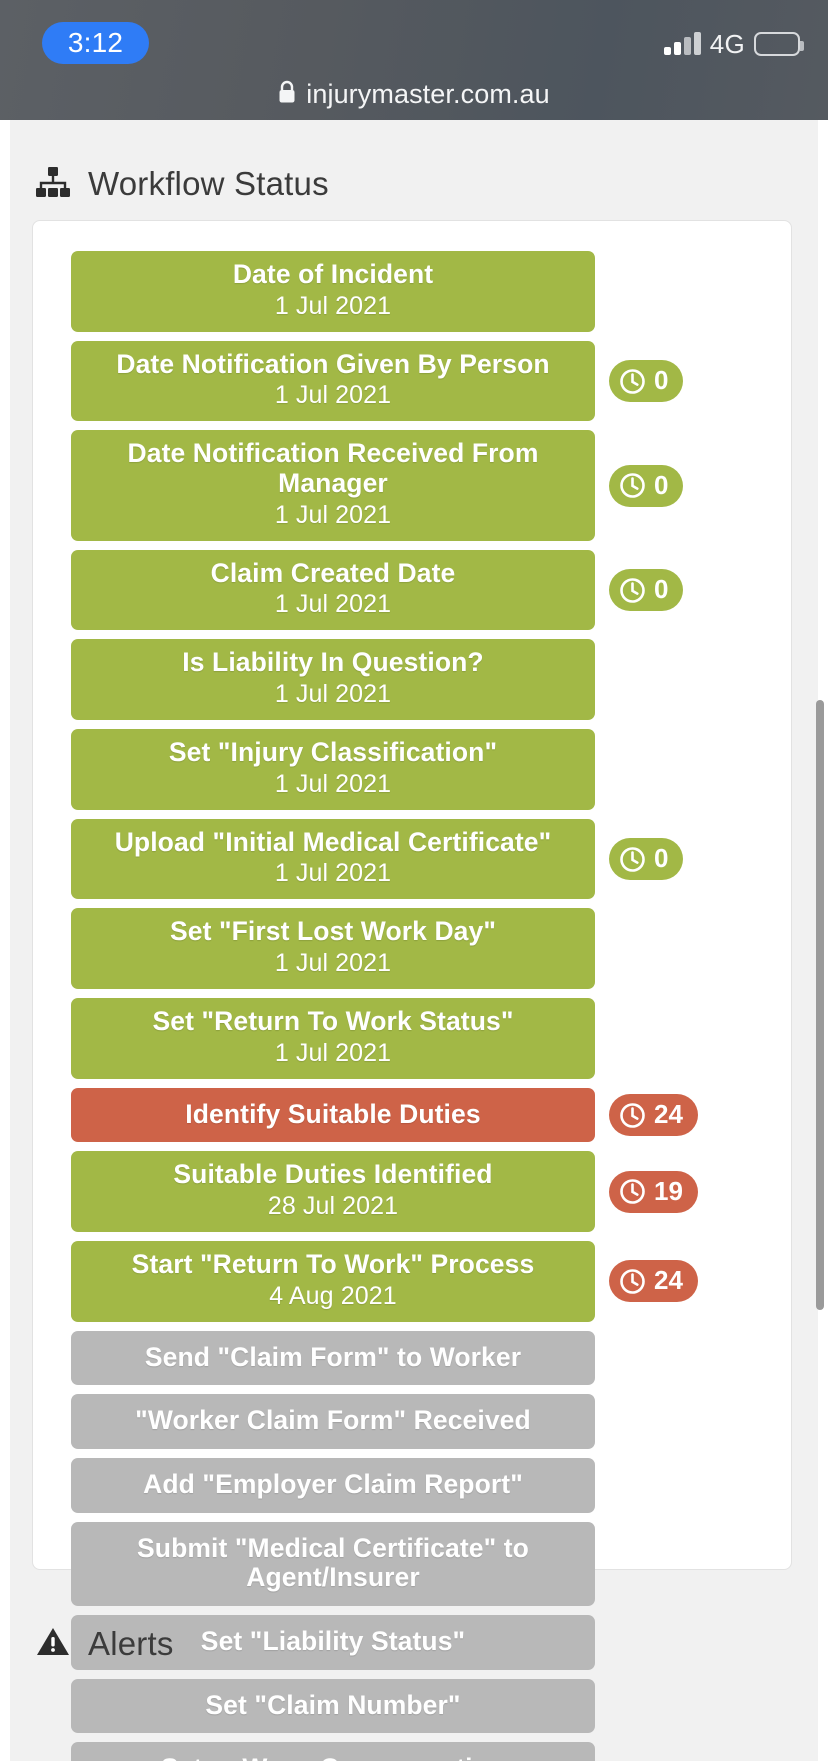 Image resolution: width=828 pixels, height=1761 pixels. What do you see at coordinates (333, 1021) in the screenshot?
I see `workflow-step-label: Set "Return To Work Status"` at bounding box center [333, 1021].